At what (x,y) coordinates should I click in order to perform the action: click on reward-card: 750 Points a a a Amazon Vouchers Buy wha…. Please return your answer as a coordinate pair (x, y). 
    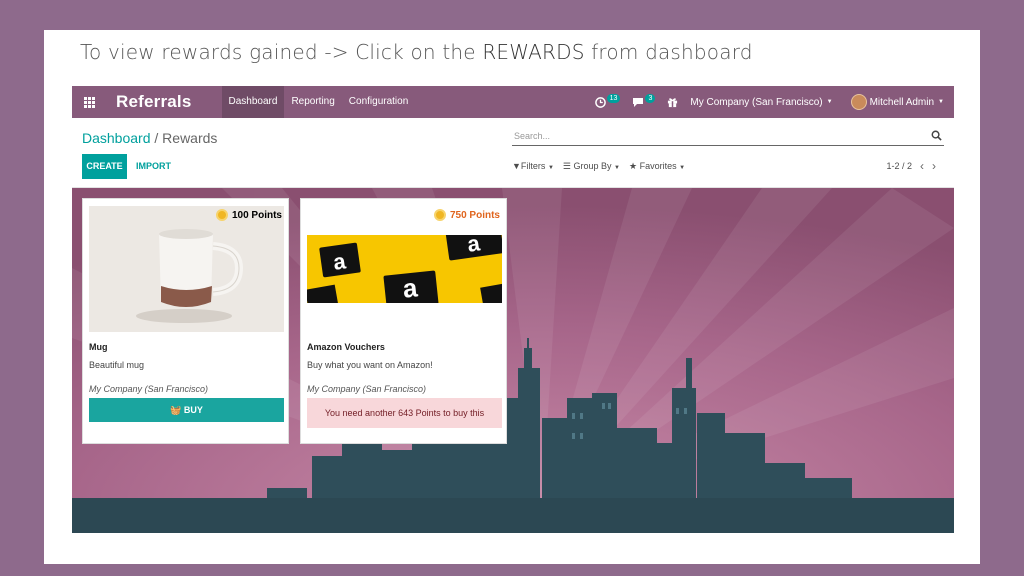
    Looking at the image, I should click on (403, 321).